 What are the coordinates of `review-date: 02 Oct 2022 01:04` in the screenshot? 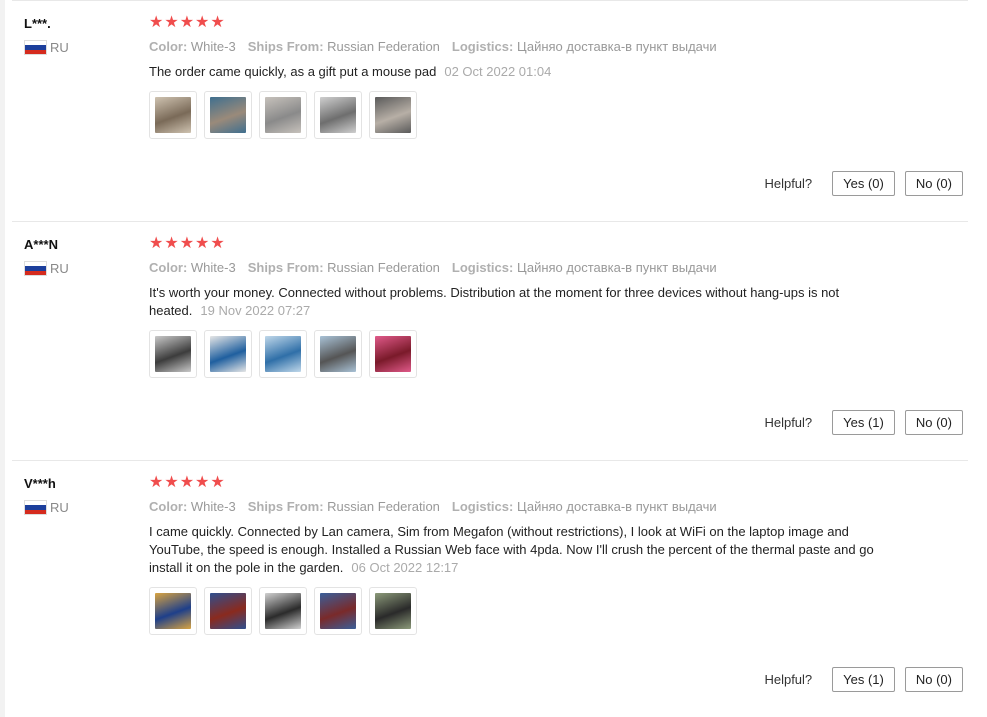 It's located at (498, 71).